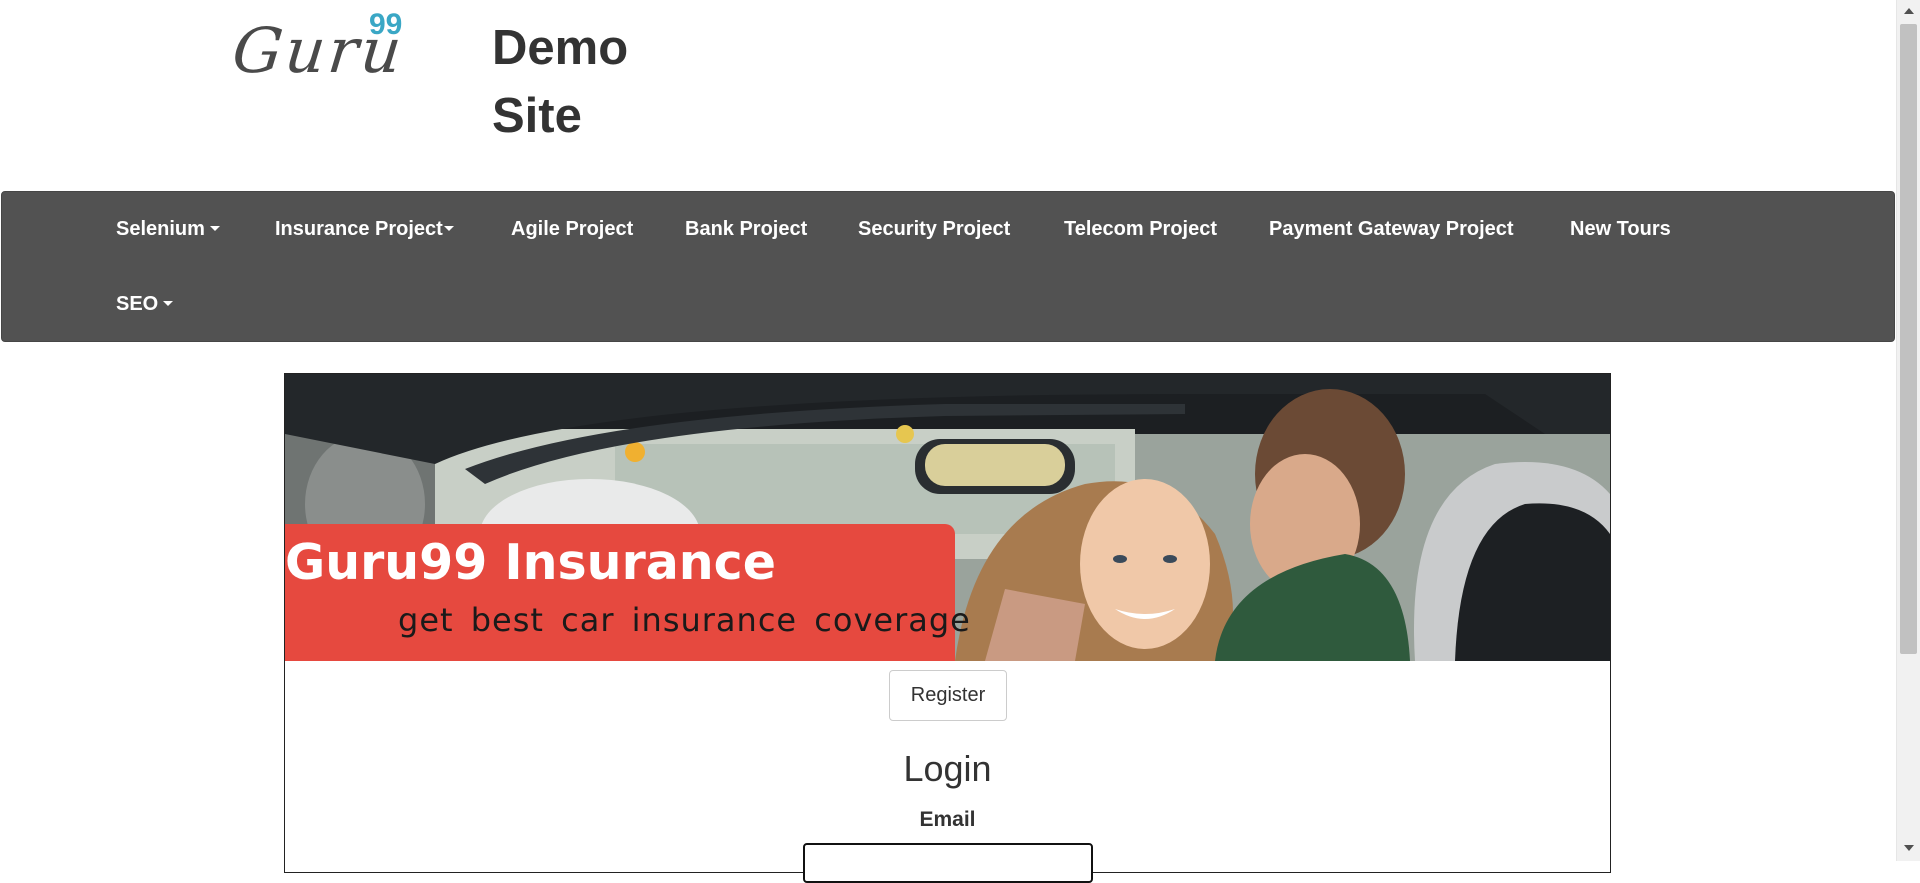 The height and width of the screenshot is (883, 1920). Describe the element at coordinates (530, 562) in the screenshot. I see `banner-title: Guru99 Insurance` at that location.